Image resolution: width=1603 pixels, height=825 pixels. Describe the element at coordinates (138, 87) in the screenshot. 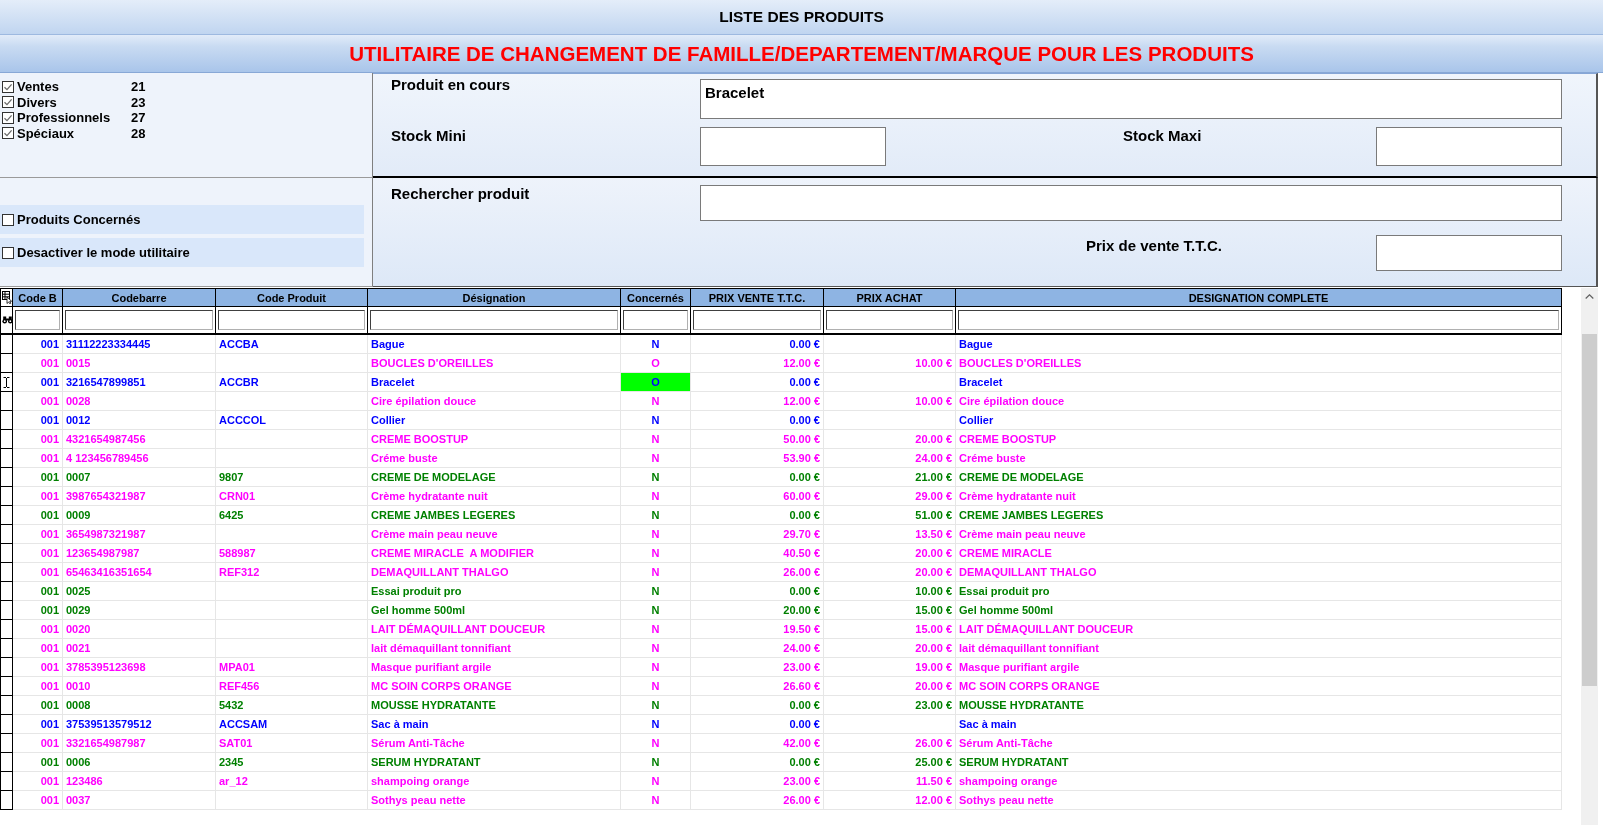

I see `count-label: 21` at that location.